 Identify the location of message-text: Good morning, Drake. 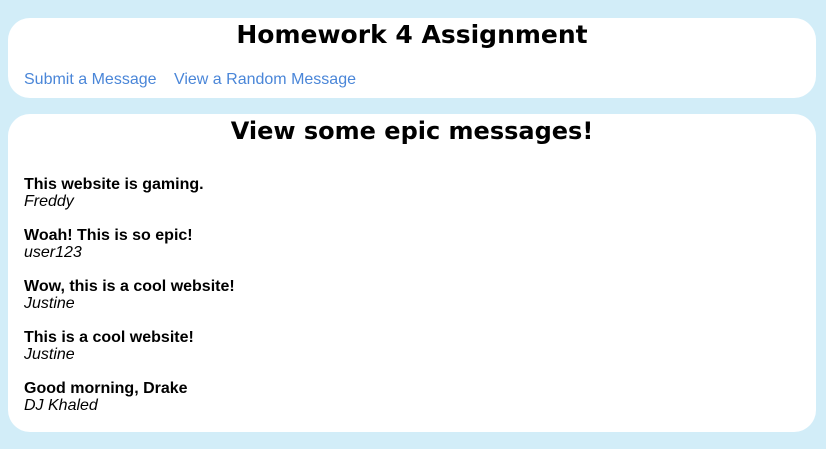
(106, 388).